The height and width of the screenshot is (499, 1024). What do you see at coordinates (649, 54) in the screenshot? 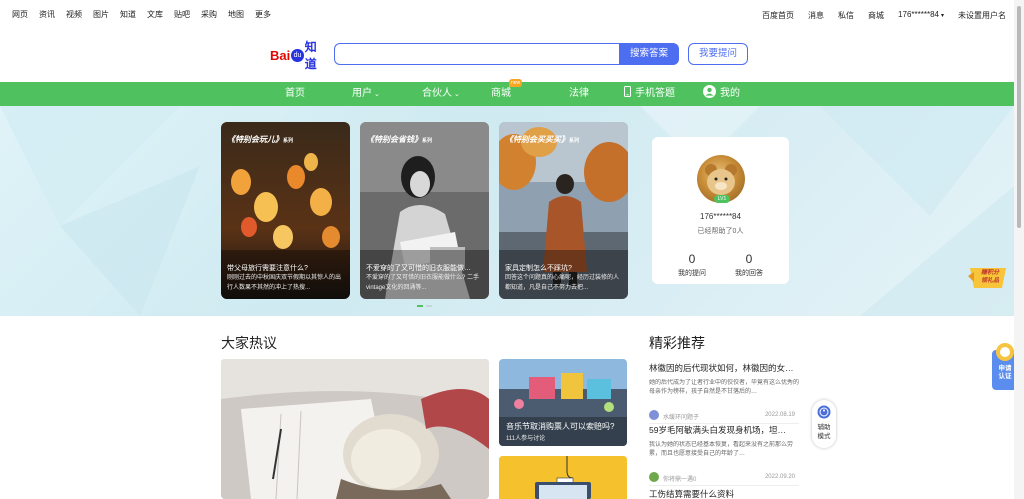
I see `search-answers-button: 搜索答案` at bounding box center [649, 54].